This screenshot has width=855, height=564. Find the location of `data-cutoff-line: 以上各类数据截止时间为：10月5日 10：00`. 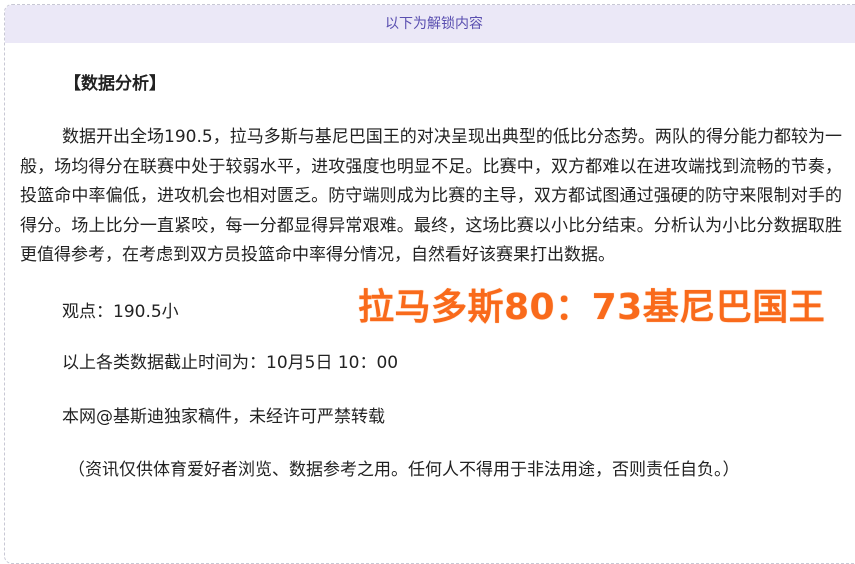

data-cutoff-line: 以上各类数据截止时间为：10月5日 10：00 is located at coordinates (230, 362).